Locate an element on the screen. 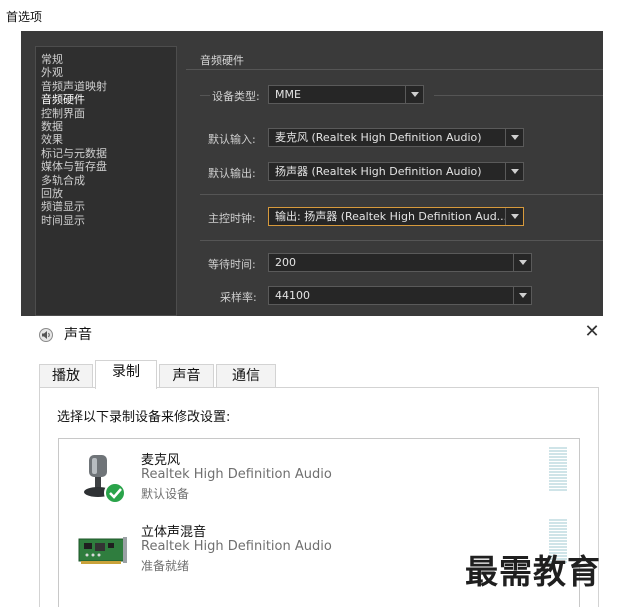 The height and width of the screenshot is (607, 619). device-status: 默认设备 is located at coordinates (165, 494).